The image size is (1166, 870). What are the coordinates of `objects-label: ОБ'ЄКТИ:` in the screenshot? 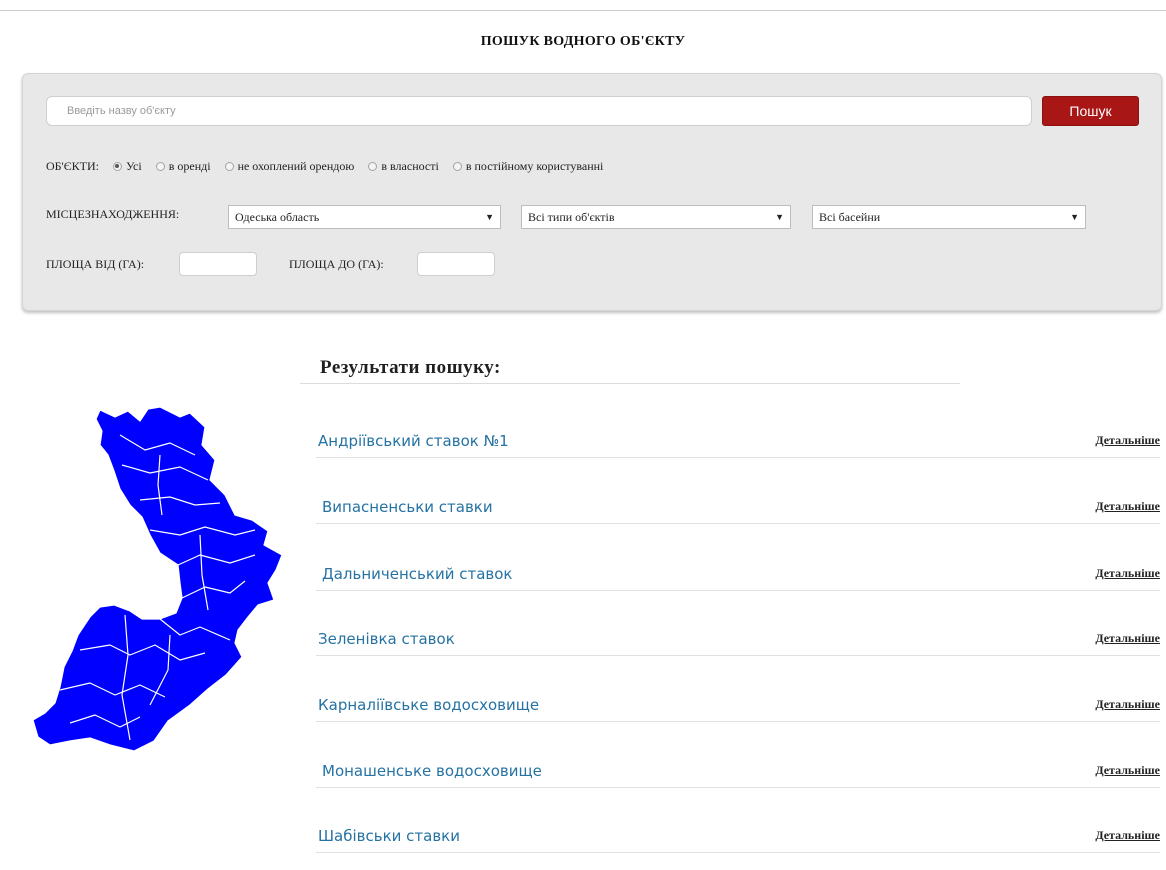 It's located at (72, 165).